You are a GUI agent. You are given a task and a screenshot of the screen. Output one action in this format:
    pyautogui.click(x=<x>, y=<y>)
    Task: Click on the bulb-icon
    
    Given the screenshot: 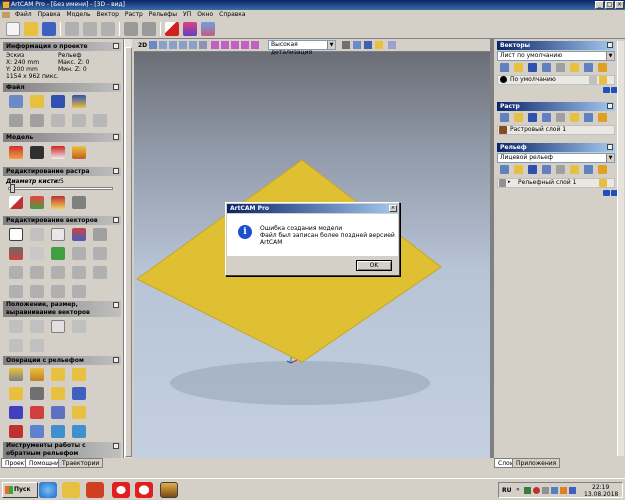 What is the action you would take?
    pyautogui.click(x=602, y=67)
    